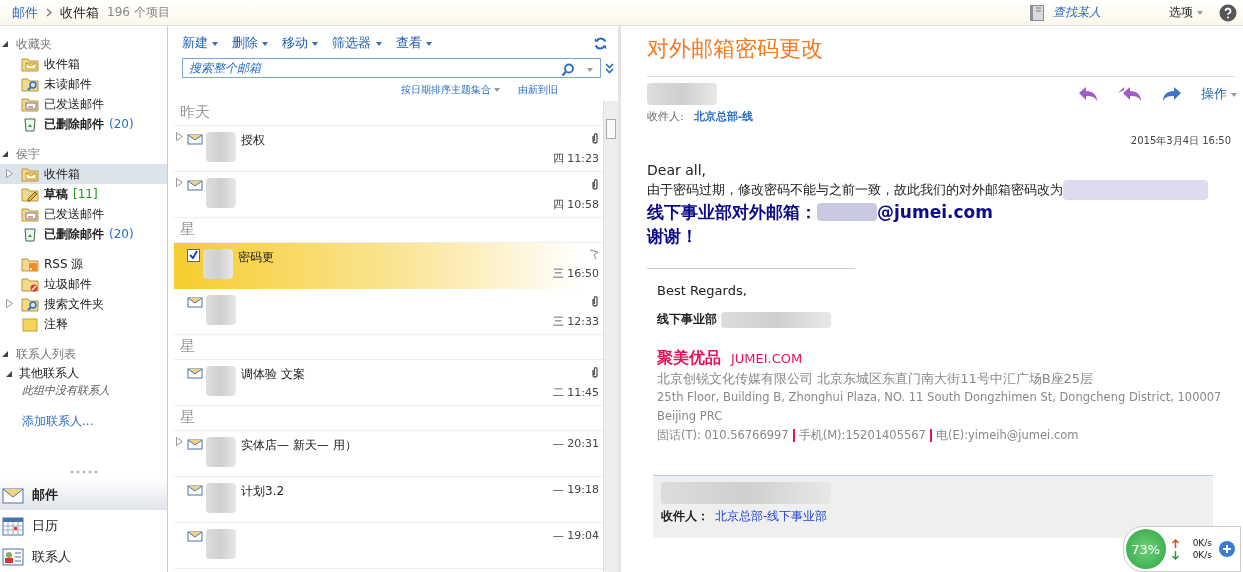 Image resolution: width=1243 pixels, height=572 pixels. Describe the element at coordinates (83, 284) in the screenshot. I see `folder-item: 垃圾邮件` at that location.